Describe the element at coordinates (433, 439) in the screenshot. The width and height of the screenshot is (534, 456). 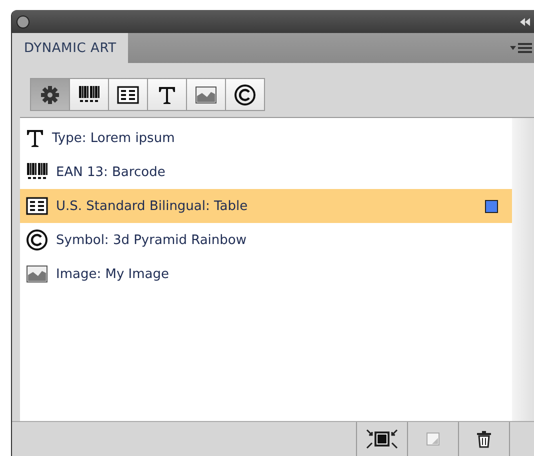
I see `new-page-icon` at that location.